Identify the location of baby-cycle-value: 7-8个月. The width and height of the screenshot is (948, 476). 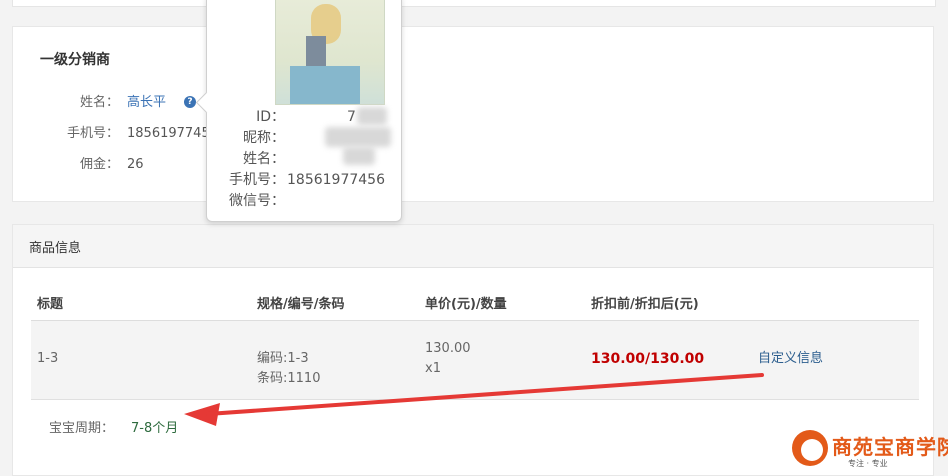
(155, 428).